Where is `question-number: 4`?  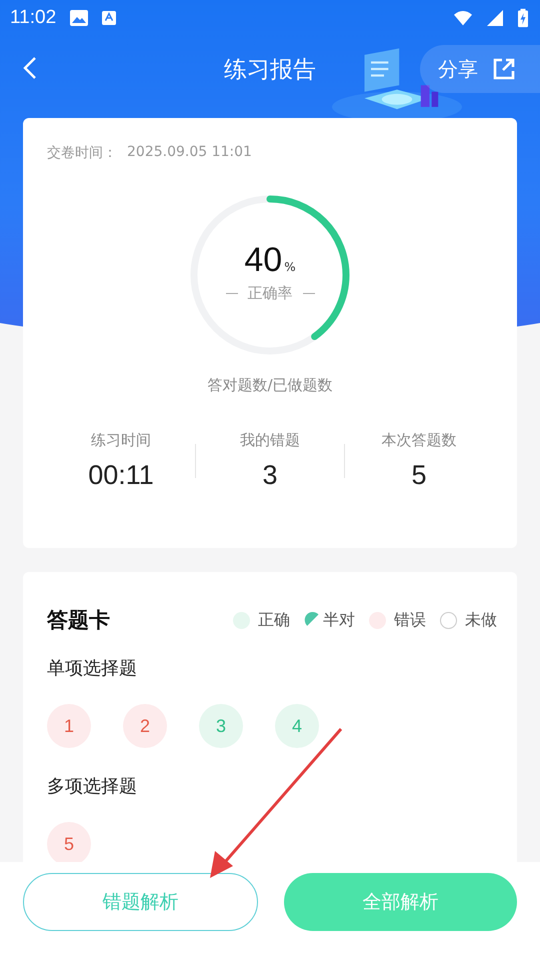
question-number: 4 is located at coordinates (297, 726).